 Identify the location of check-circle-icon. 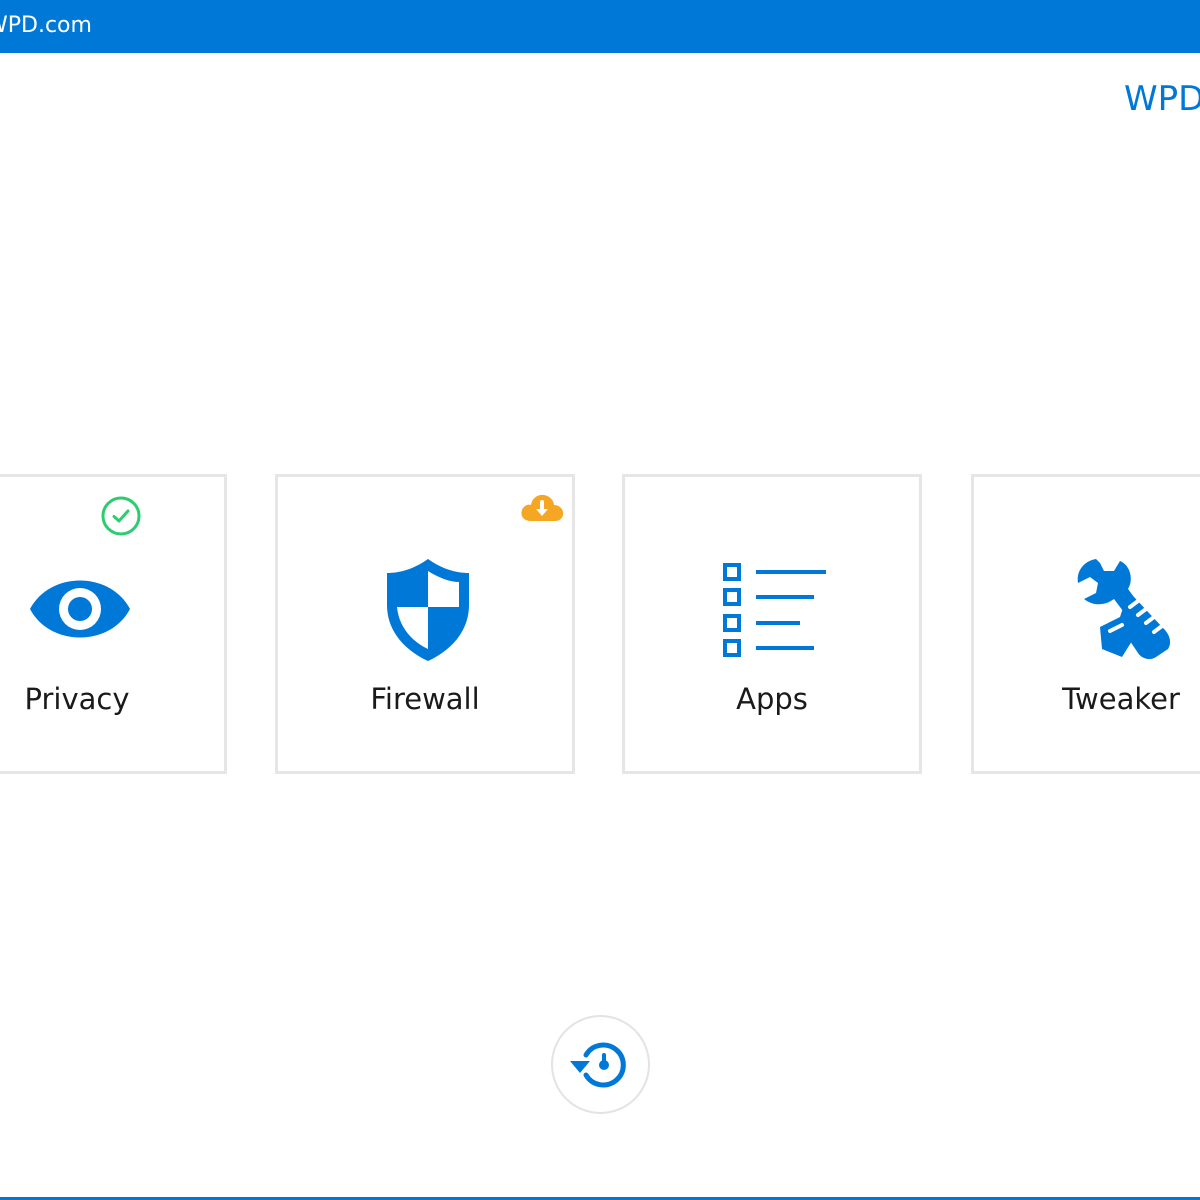
(121, 516).